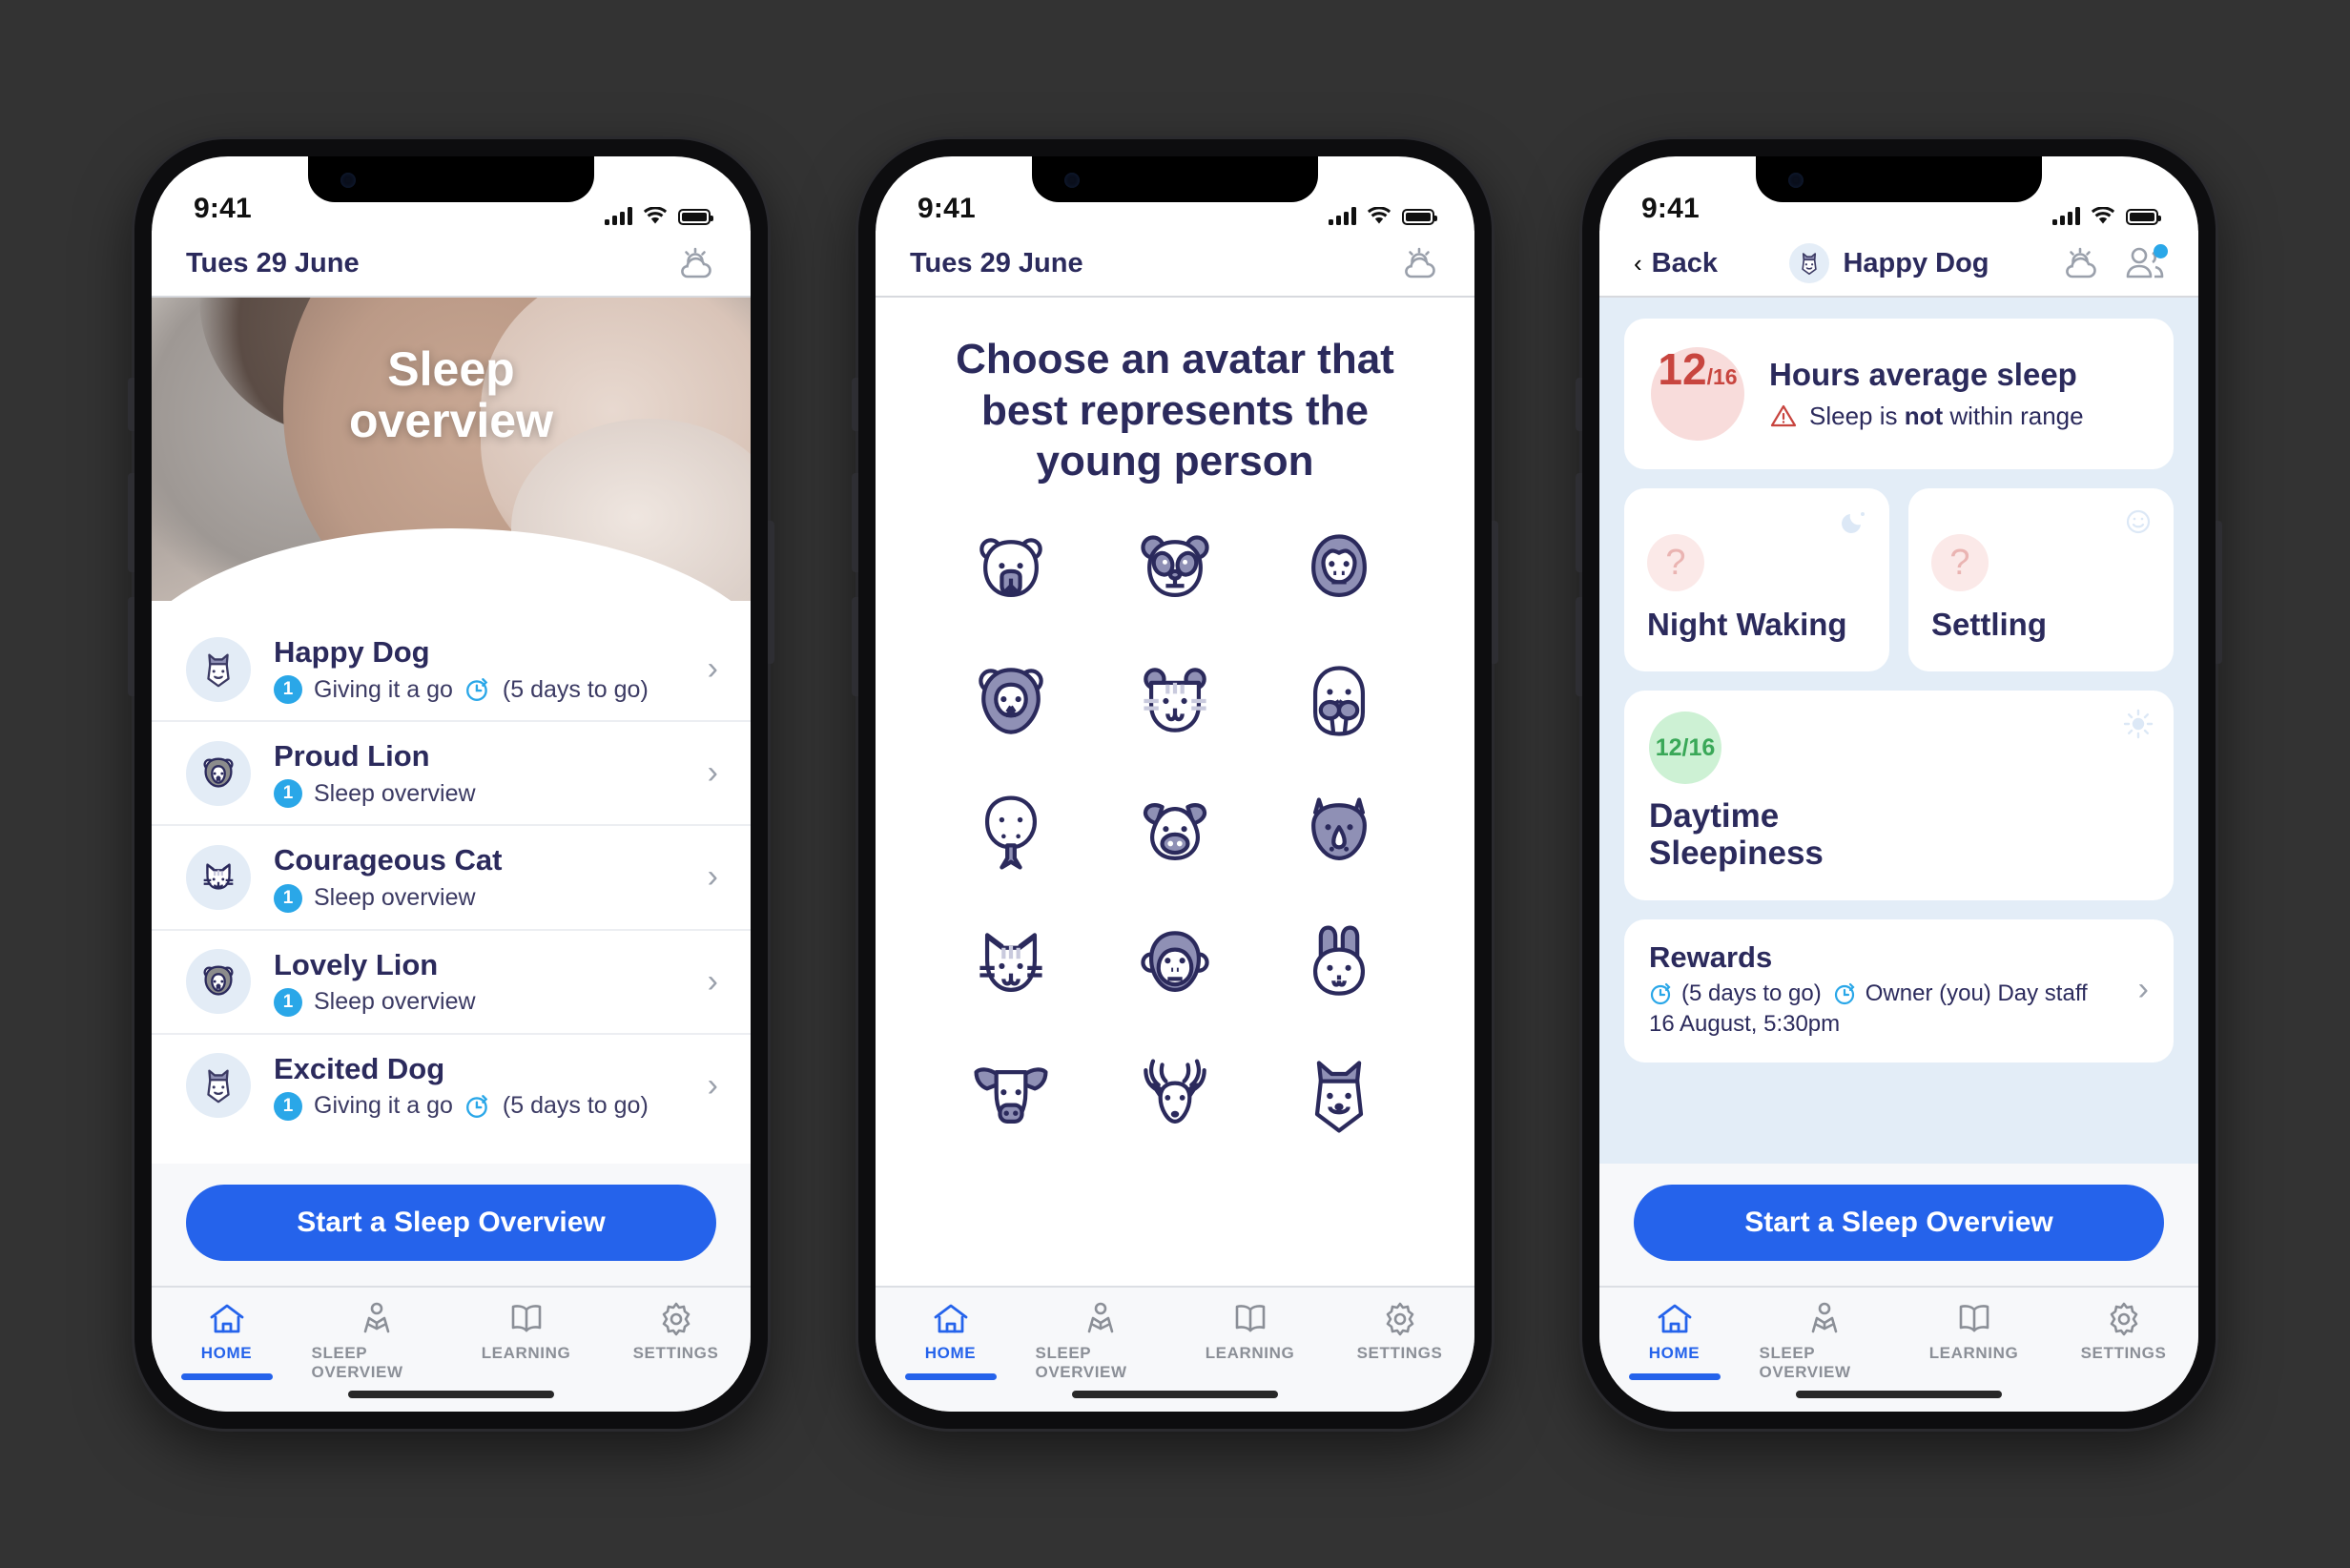 This screenshot has width=2350, height=1568. I want to click on daytime-label-line1: Daytime, so click(1715, 816).